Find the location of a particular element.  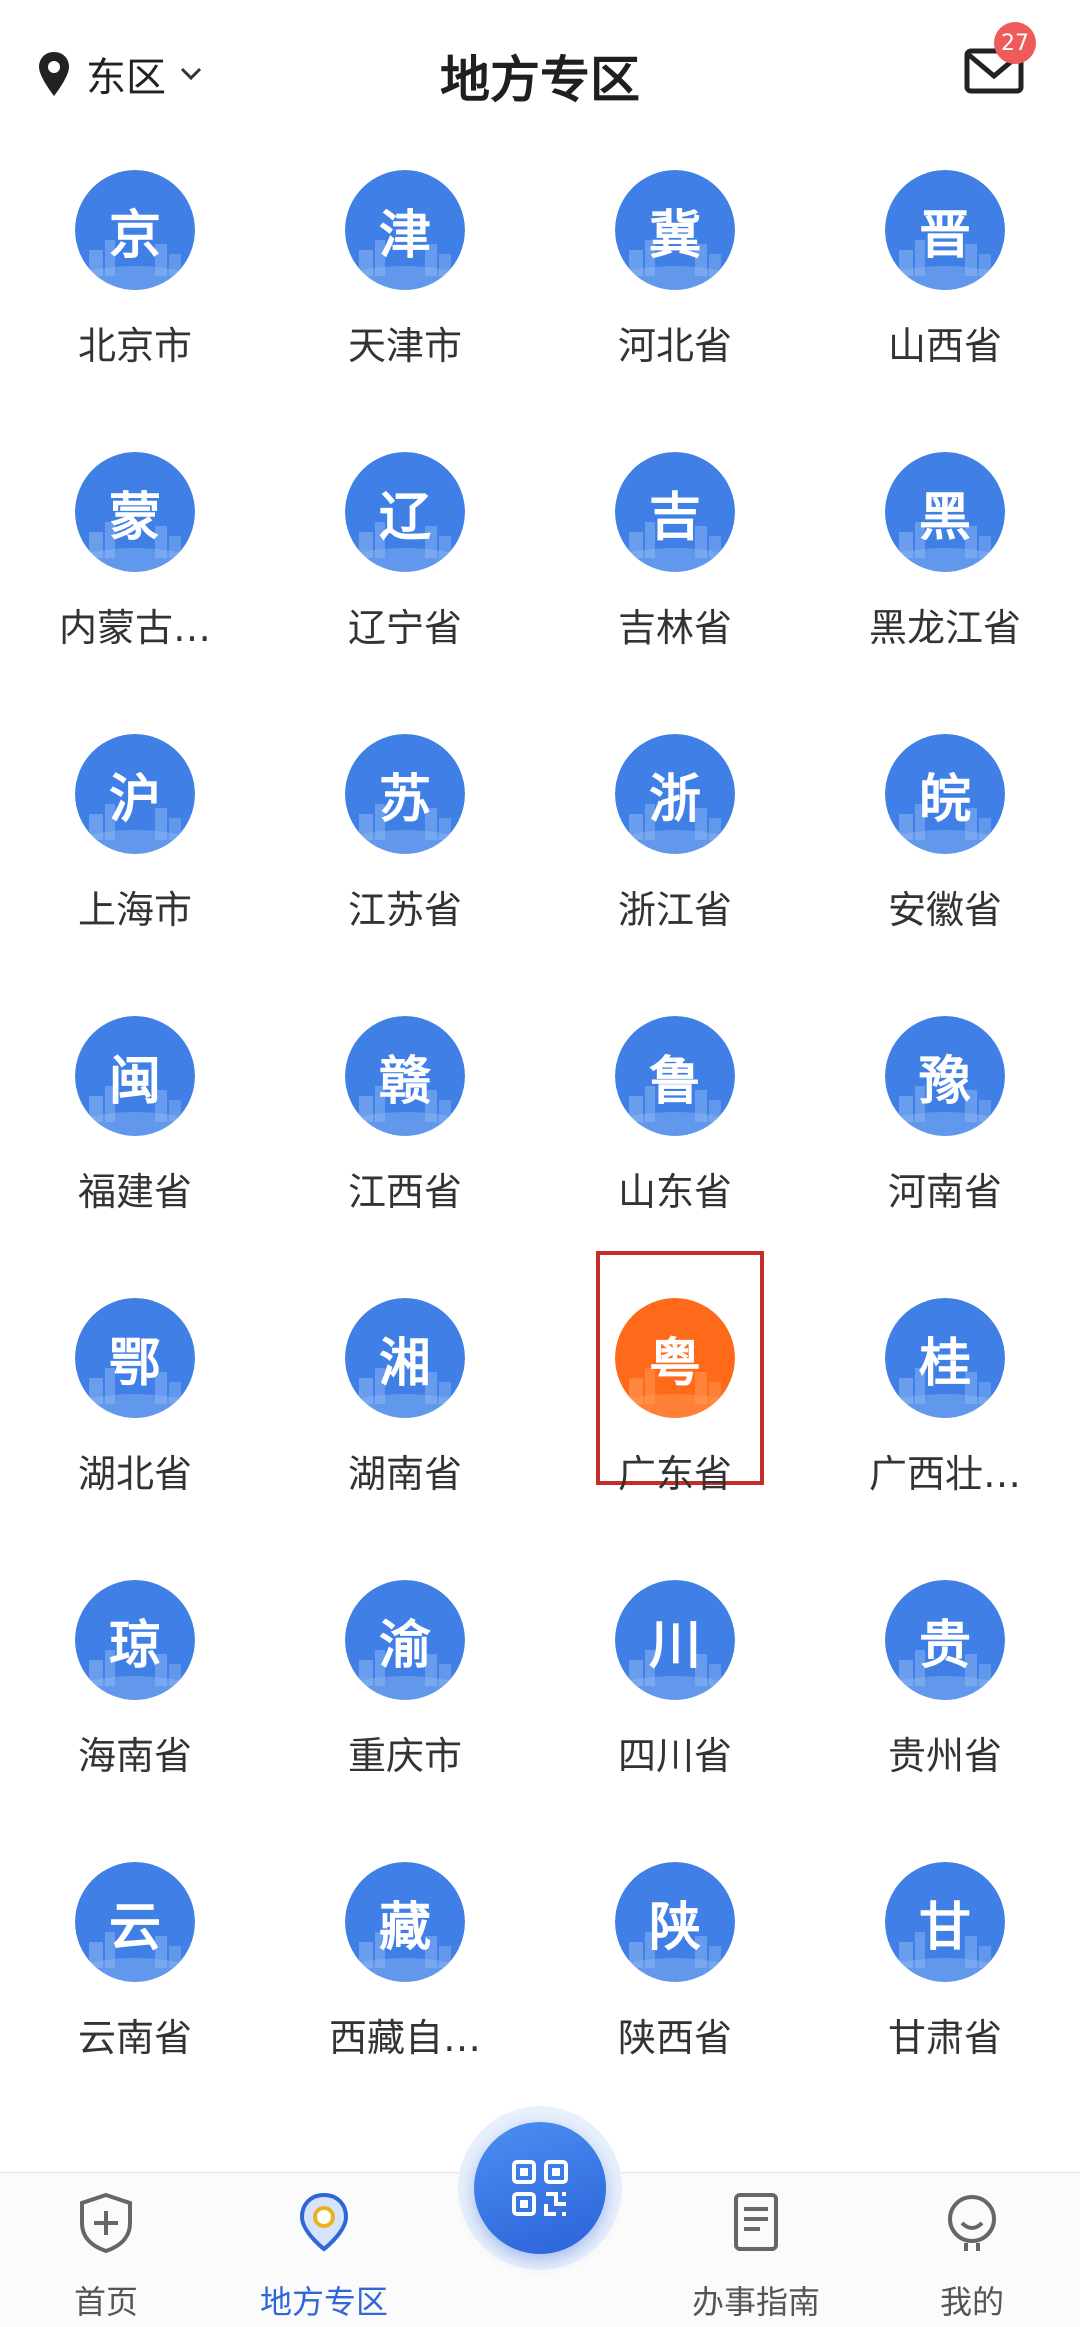

region-label: 上海市 is located at coordinates (134, 910).